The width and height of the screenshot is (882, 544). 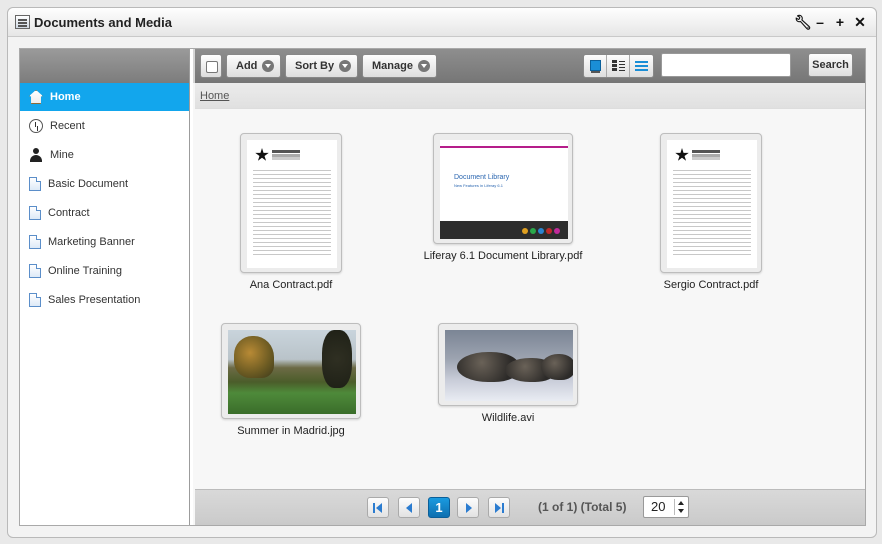 I want to click on clock-icon, so click(x=36, y=125).